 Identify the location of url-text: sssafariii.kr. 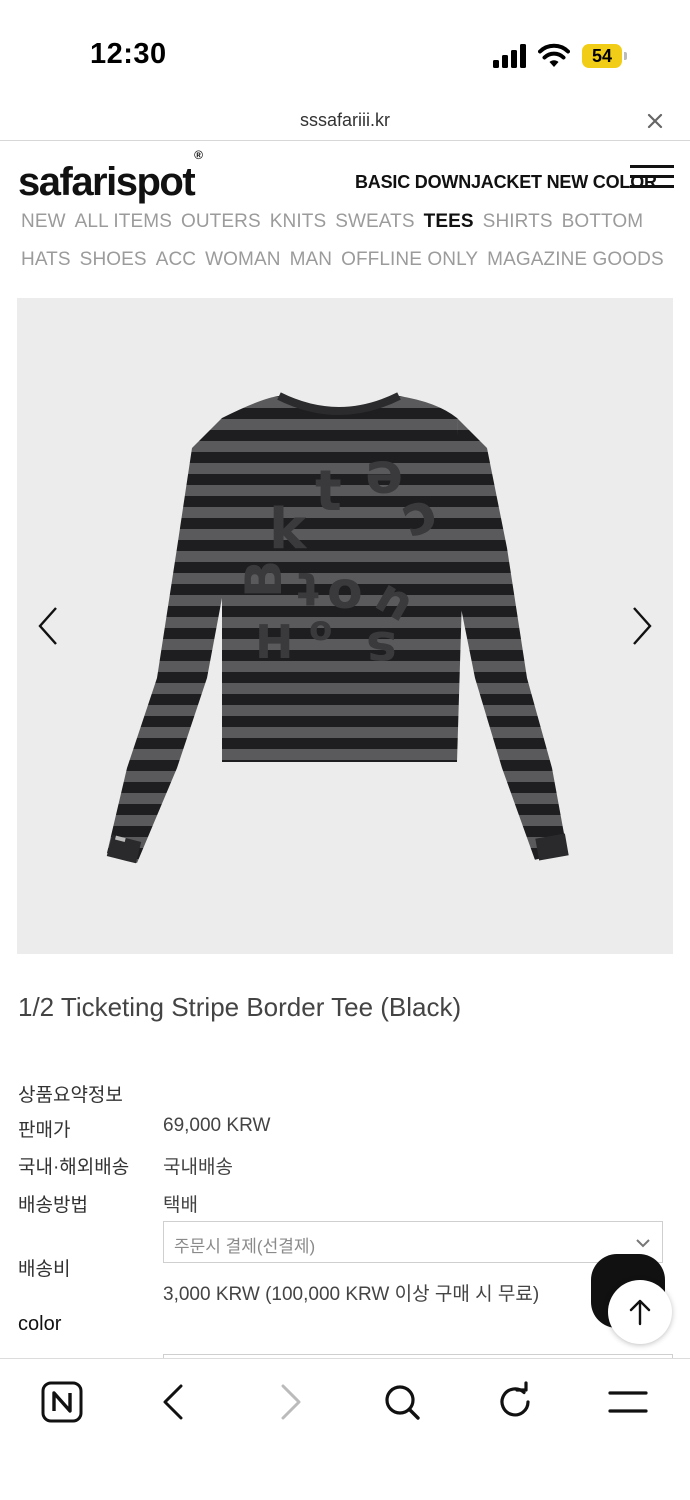
(345, 120).